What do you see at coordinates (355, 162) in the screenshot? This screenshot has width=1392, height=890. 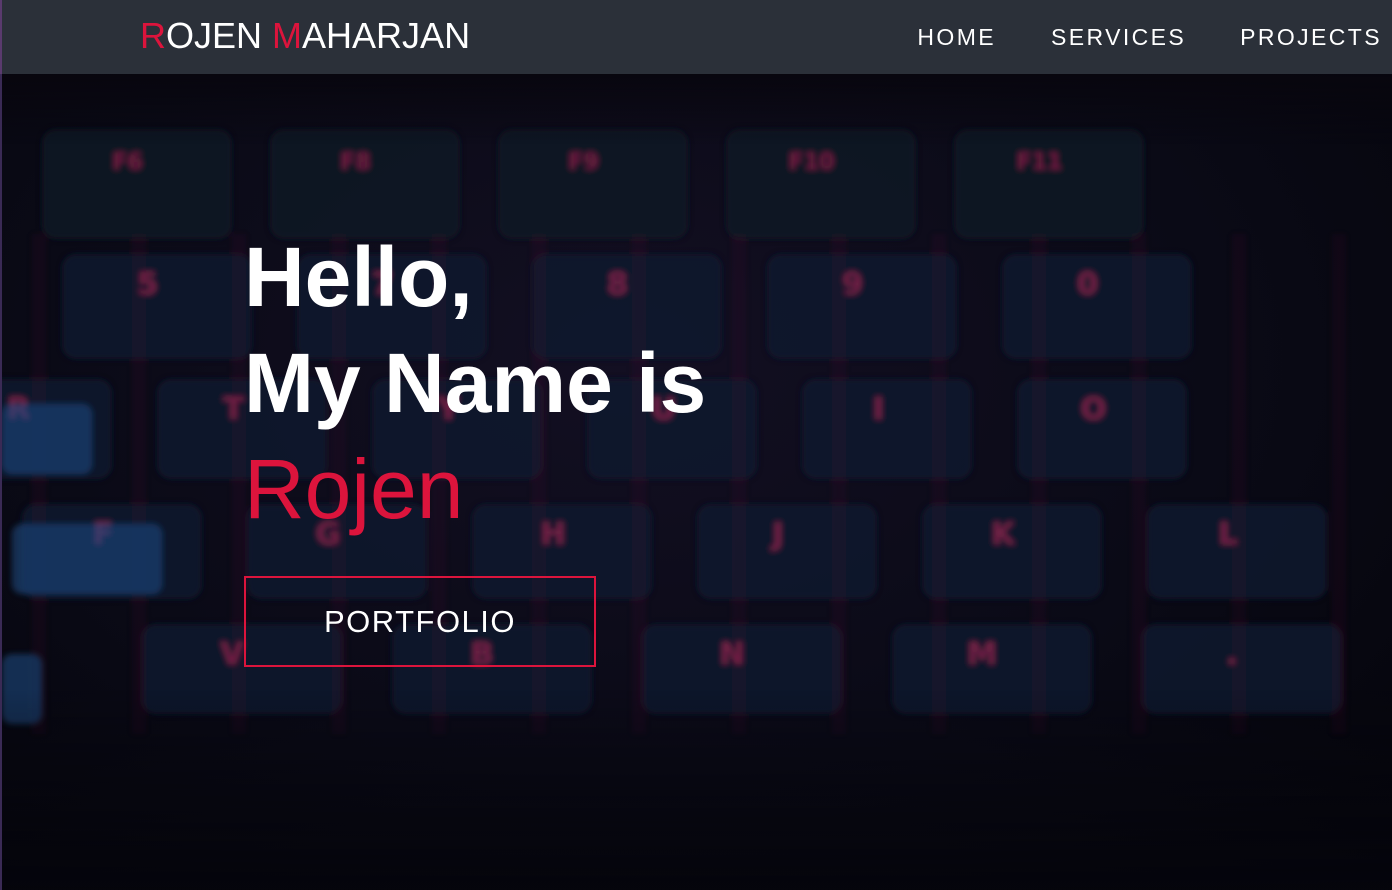 I see `keyboard-key-legend: F8` at bounding box center [355, 162].